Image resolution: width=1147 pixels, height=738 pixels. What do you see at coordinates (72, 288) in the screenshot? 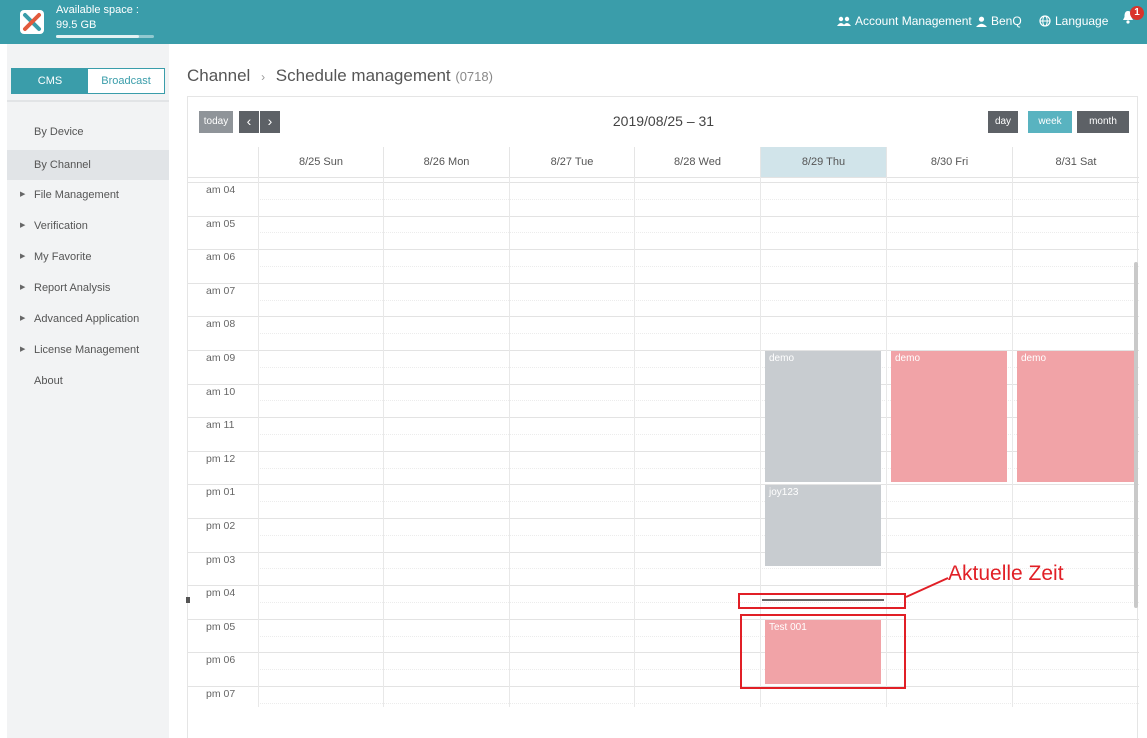
I see `sidebar-item-label: Report Analysis` at bounding box center [72, 288].